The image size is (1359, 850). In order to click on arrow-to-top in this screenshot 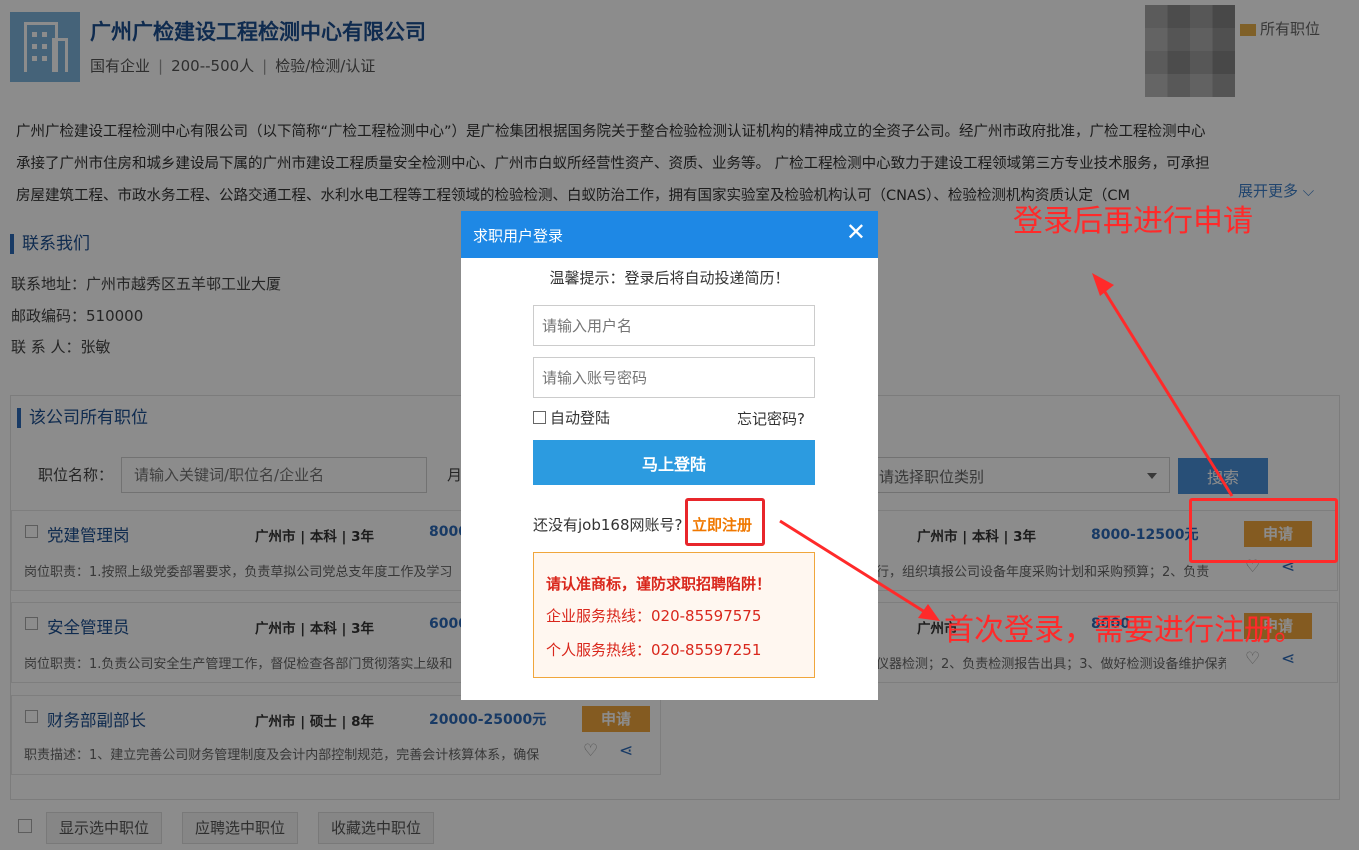, I will do `click(1166, 390)`.